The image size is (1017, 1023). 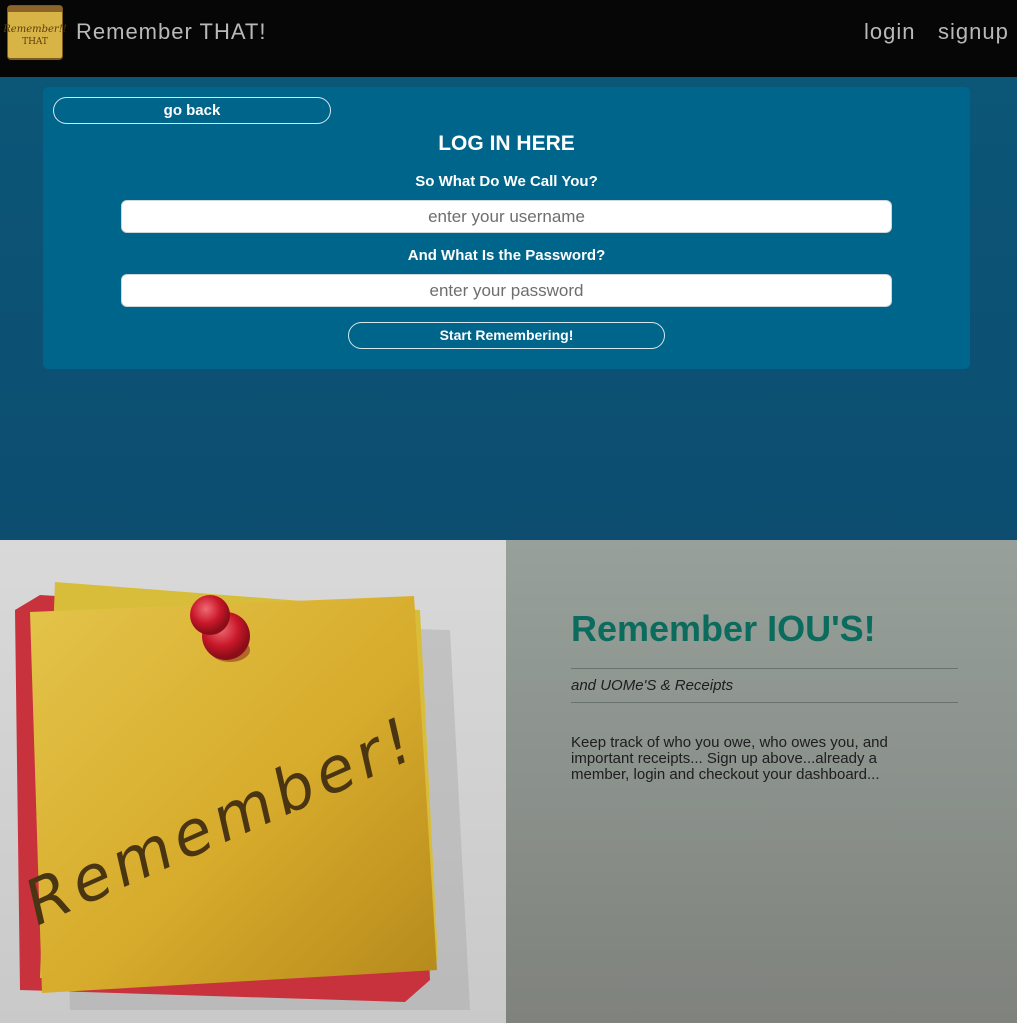 I want to click on login-title: LOG IN HERE, so click(x=506, y=143).